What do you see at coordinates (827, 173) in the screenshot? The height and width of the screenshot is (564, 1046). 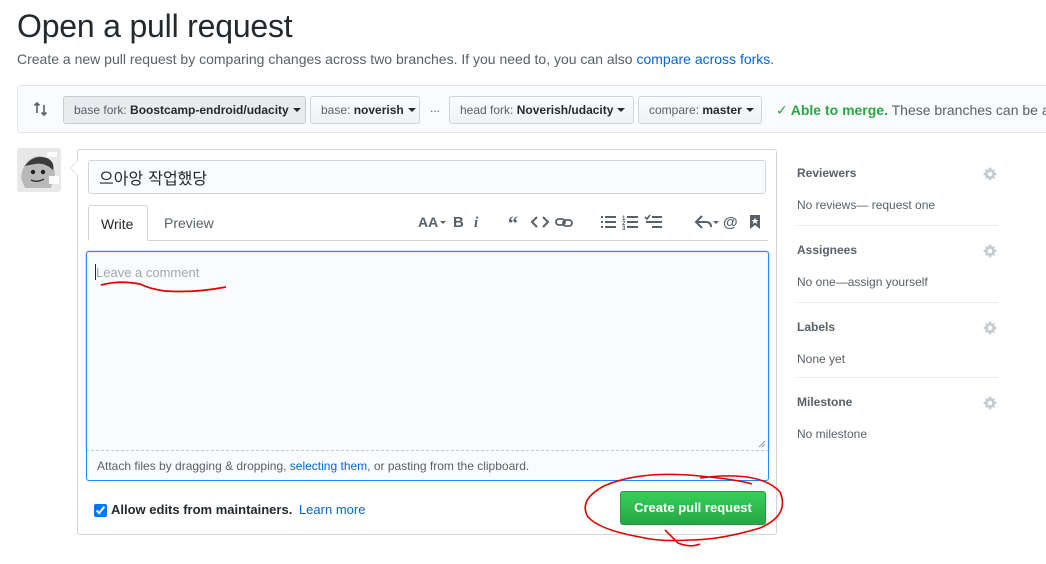 I see `reviewers-heading: Reviewers` at bounding box center [827, 173].